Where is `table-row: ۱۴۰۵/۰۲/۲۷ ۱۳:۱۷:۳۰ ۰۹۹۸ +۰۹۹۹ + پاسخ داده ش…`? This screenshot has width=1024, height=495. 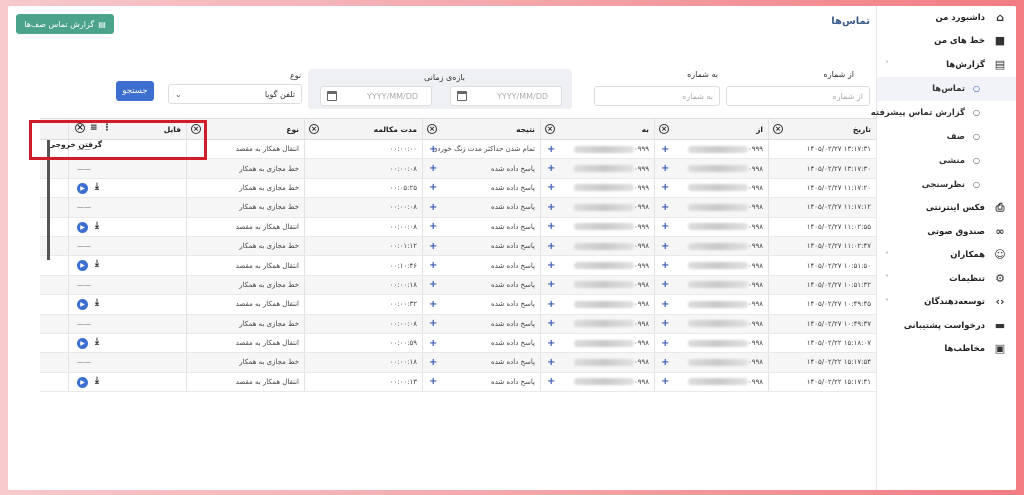
table-row: ۱۴۰۵/۰۲/۲۷ ۱۳:۱۷:۳۰ ۰۹۹۸ +۰۹۹۹ + پاسخ داده ش… is located at coordinates (458, 169).